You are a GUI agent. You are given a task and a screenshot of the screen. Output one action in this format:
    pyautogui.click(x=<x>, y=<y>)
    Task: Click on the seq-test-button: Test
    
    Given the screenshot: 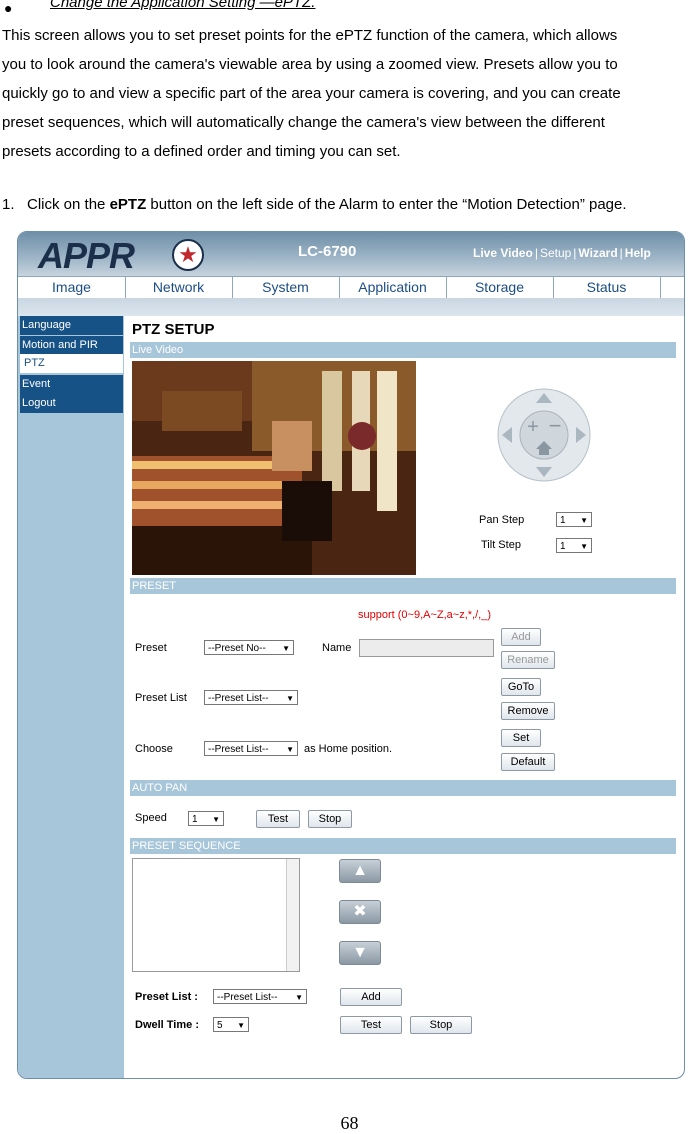 What is the action you would take?
    pyautogui.click(x=371, y=1025)
    